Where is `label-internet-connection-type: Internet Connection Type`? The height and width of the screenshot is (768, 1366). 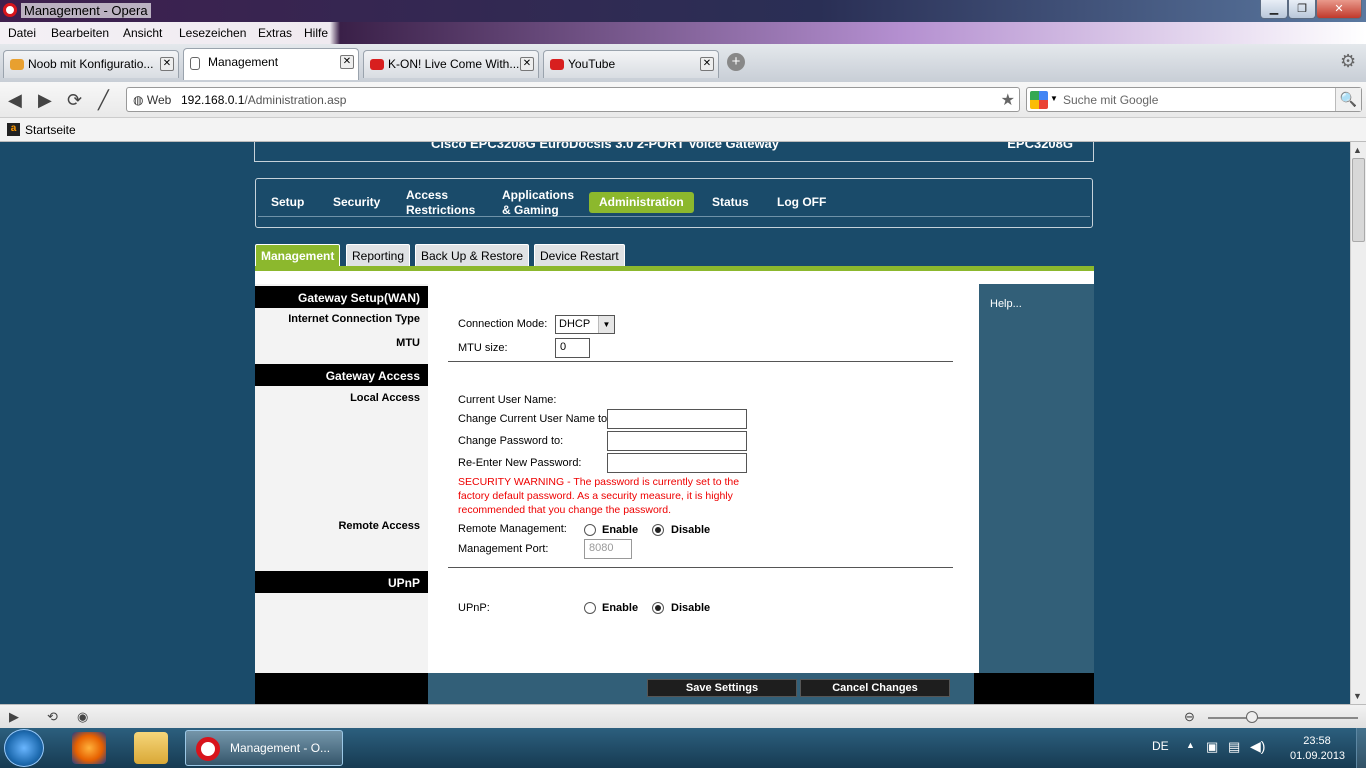
label-internet-connection-type: Internet Connection Type is located at coordinates (354, 319).